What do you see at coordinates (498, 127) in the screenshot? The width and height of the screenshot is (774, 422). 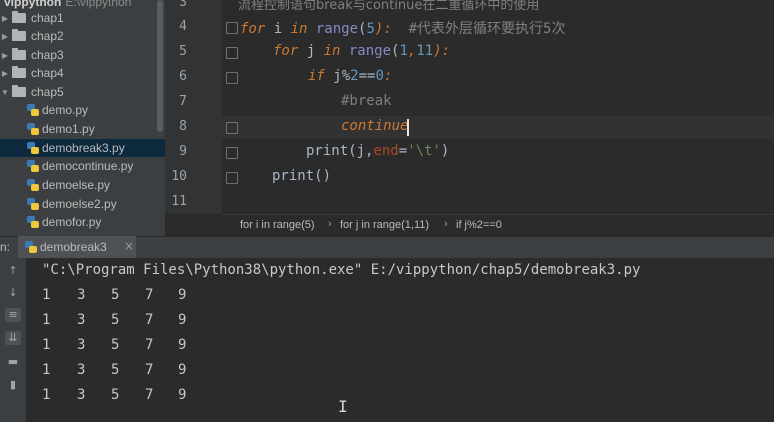 I see `current-line-highlight` at bounding box center [498, 127].